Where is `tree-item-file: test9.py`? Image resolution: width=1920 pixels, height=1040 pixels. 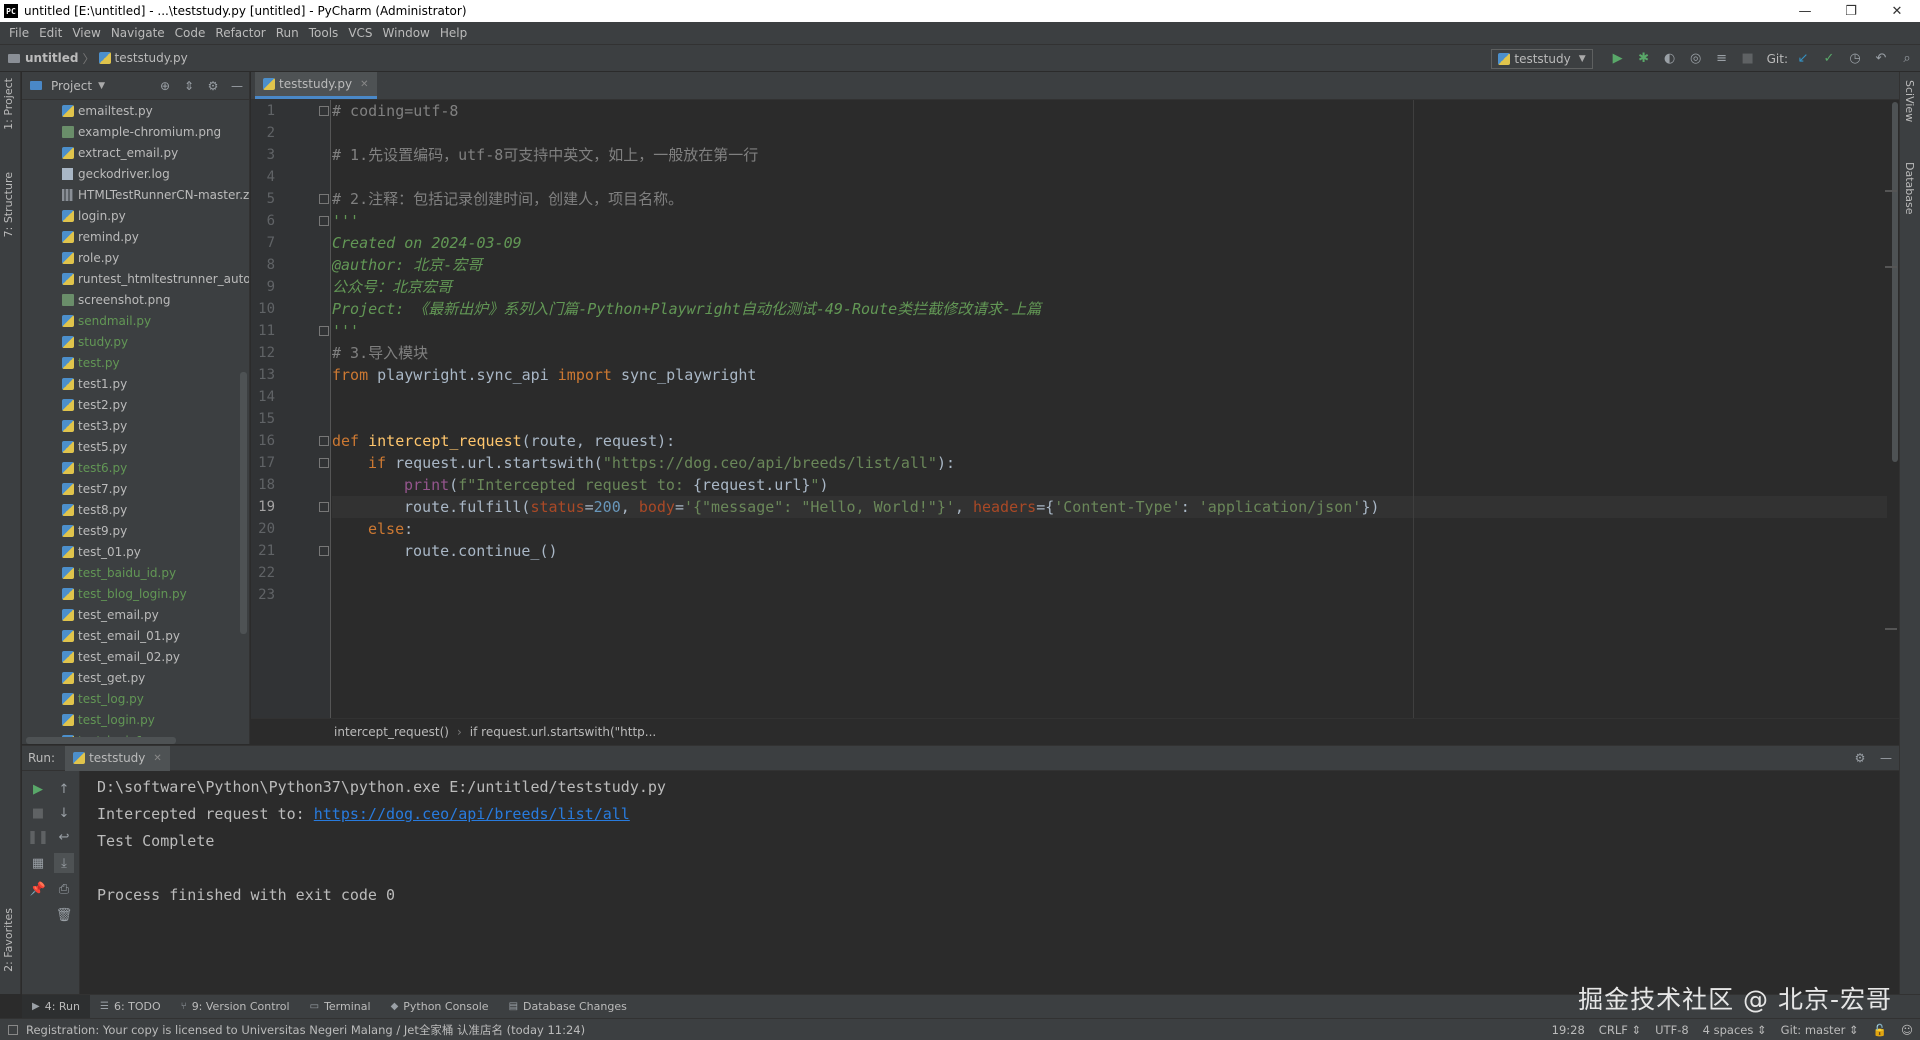
tree-item-file: test9.py is located at coordinates (135, 530).